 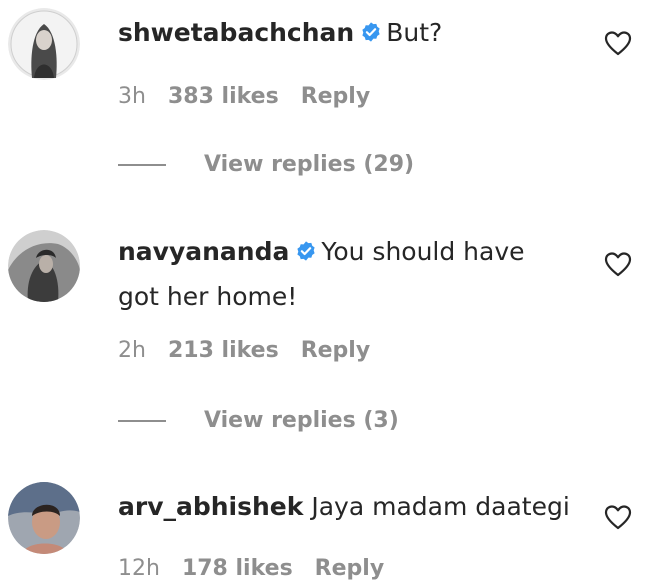 What do you see at coordinates (203, 251) in the screenshot?
I see `username: navyananda` at bounding box center [203, 251].